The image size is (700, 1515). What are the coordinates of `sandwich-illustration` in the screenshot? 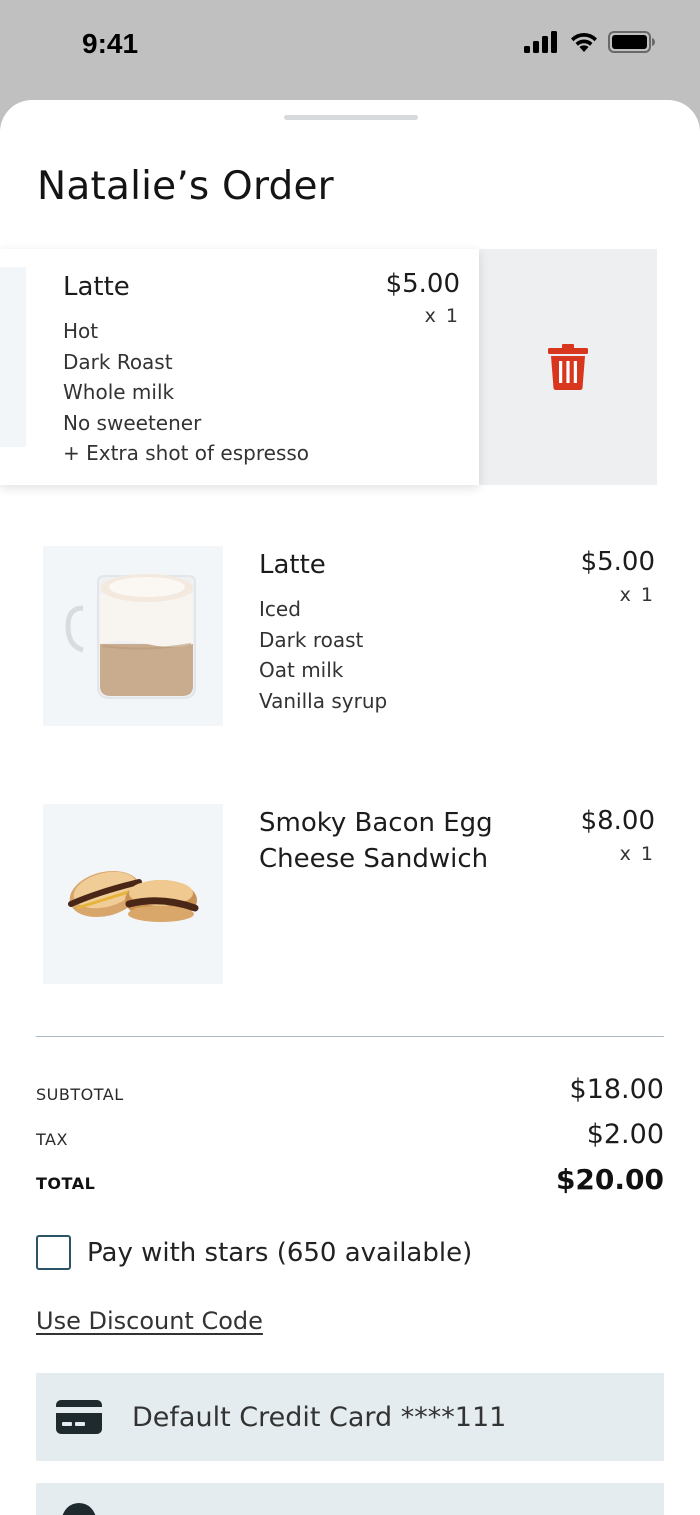 It's located at (133, 896).